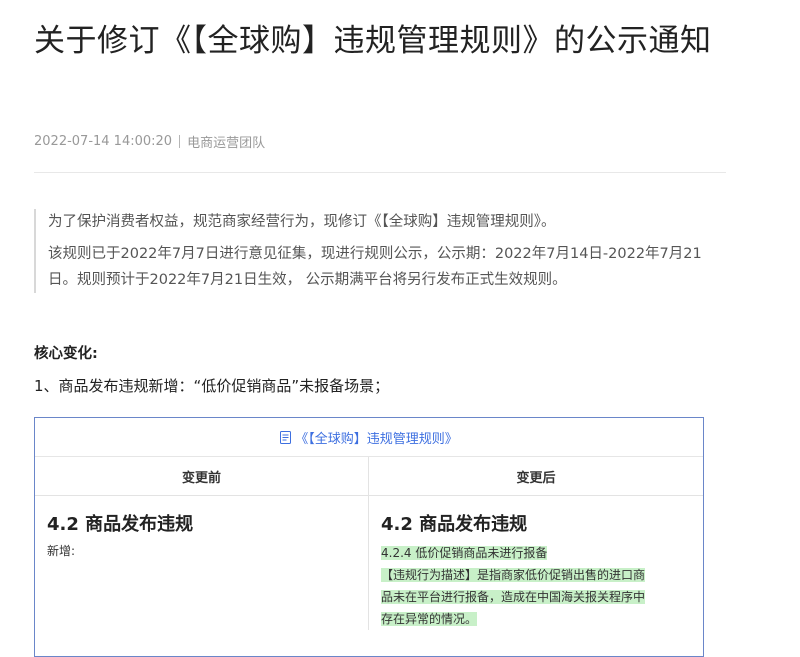  What do you see at coordinates (302, 222) in the screenshot?
I see `intro-paragraph-1: 为了保护消费者权益，规范商家经营行为，现修订《【全球购】违规管理规则》。` at bounding box center [302, 222].